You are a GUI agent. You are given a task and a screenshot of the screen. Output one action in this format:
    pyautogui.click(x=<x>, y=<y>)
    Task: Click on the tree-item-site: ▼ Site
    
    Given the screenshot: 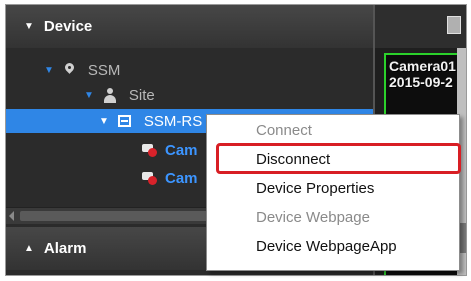 What is the action you would take?
    pyautogui.click(x=119, y=95)
    